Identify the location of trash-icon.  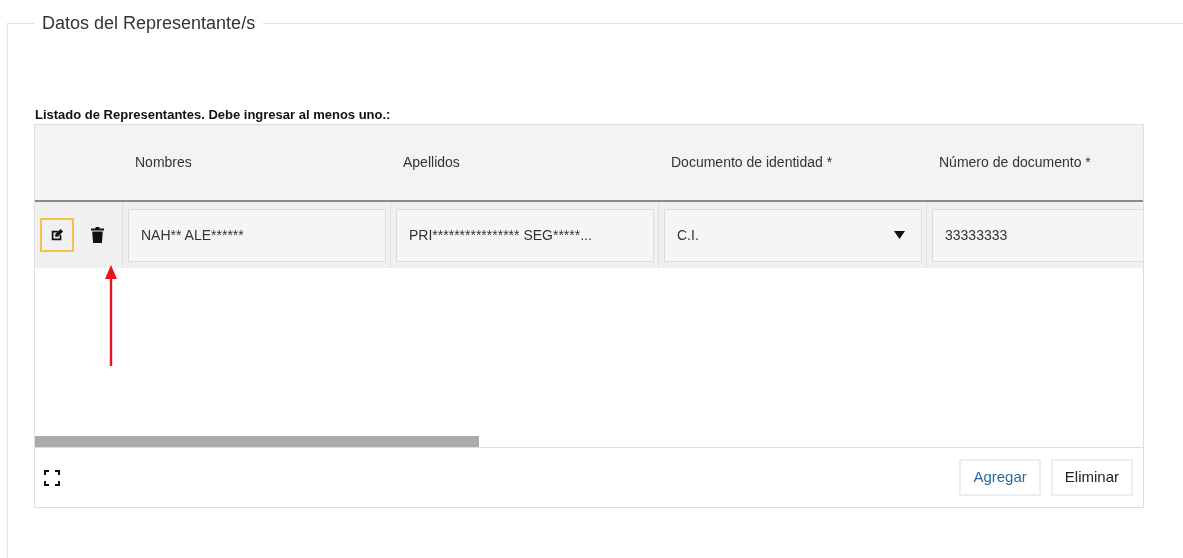
(97, 235).